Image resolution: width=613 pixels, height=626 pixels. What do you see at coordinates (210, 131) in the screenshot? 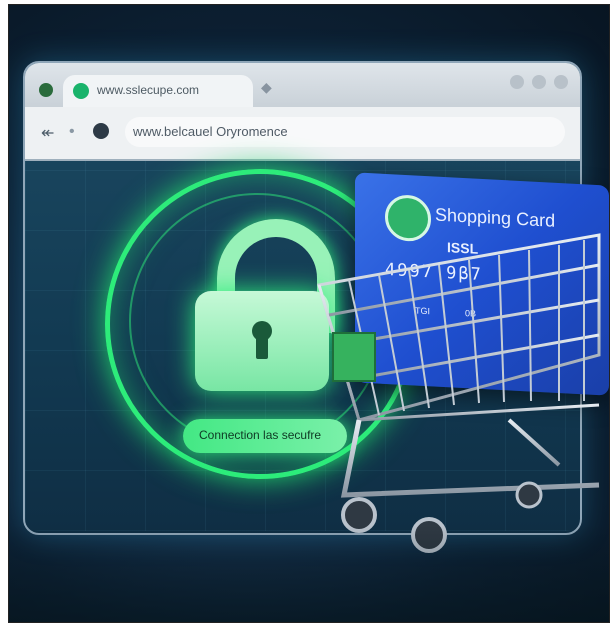
I see `address-text: www.belcauel Oryromence` at bounding box center [210, 131].